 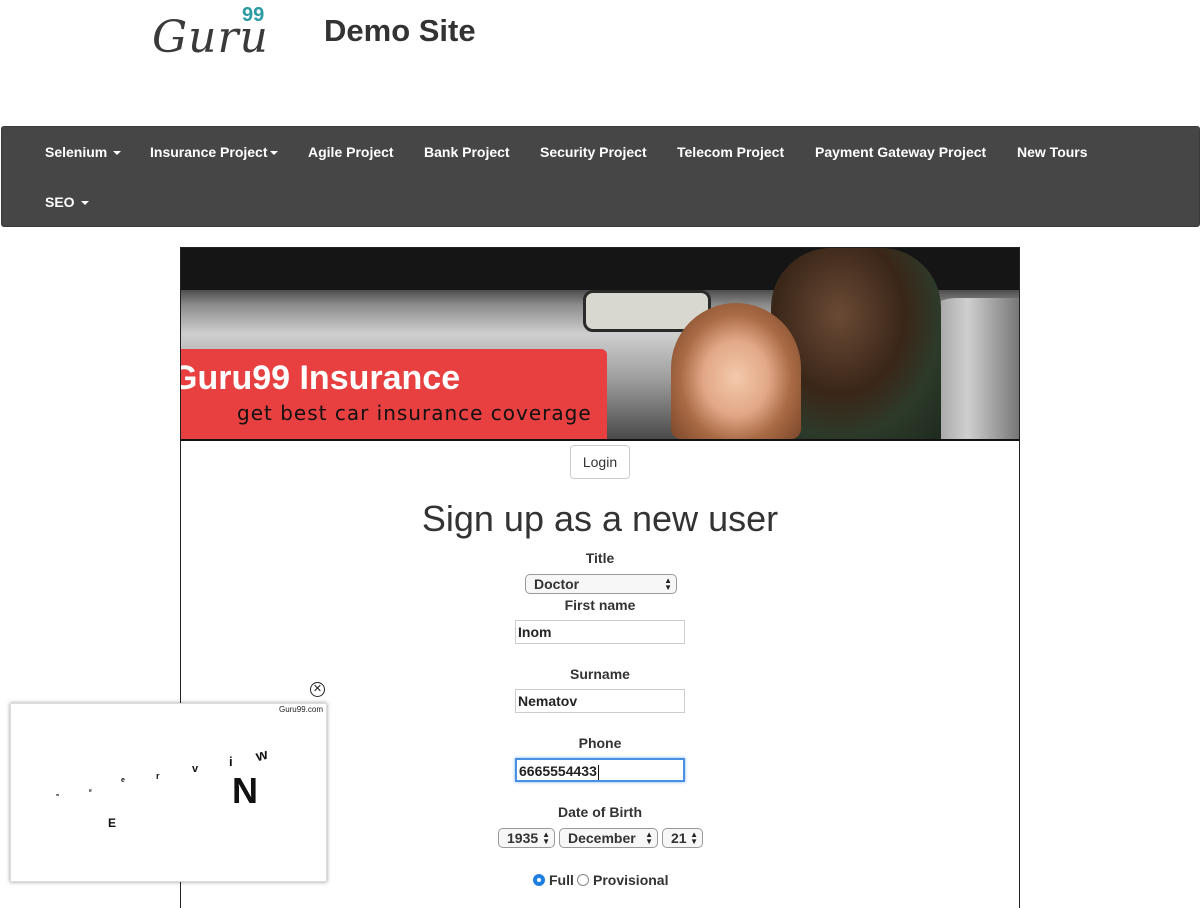 I want to click on license-full-label: Full, so click(x=561, y=880).